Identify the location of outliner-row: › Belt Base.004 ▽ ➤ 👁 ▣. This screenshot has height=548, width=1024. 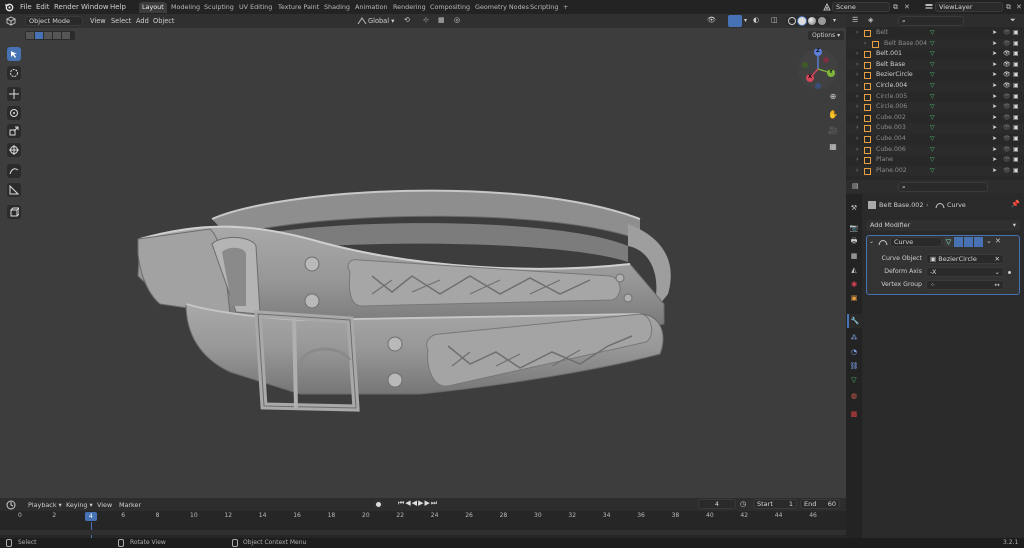
(935, 44).